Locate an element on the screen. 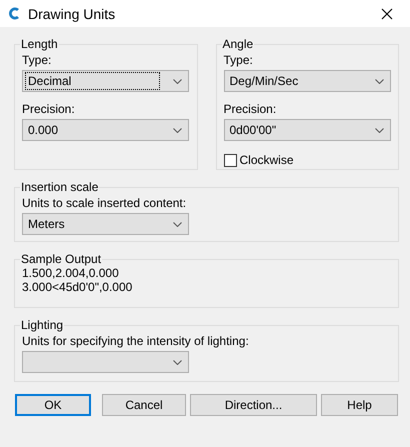 The image size is (410, 447). sample-output-line: 3.000<45d0'0",0.000 is located at coordinates (78, 287).